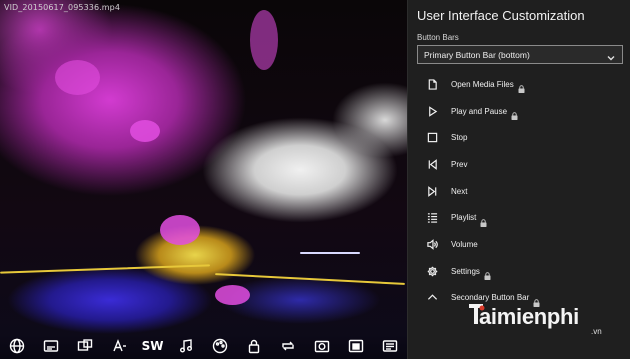 This screenshot has height=359, width=630. I want to click on subtitle-sw-label: SW, so click(152, 346).